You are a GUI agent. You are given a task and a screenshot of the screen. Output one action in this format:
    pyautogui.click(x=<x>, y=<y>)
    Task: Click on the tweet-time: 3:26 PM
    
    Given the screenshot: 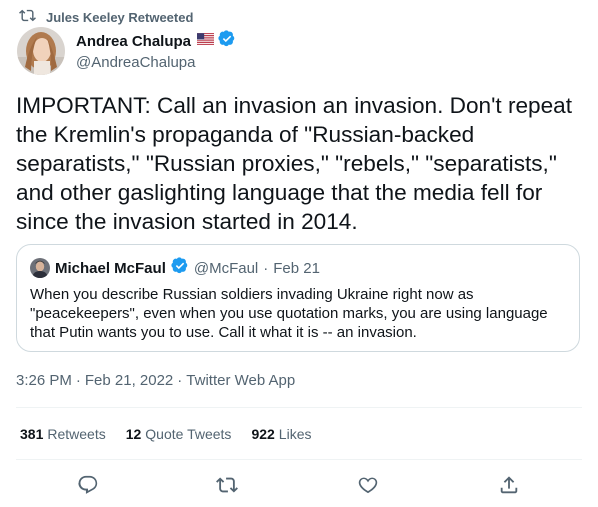 What is the action you would take?
    pyautogui.click(x=44, y=380)
    